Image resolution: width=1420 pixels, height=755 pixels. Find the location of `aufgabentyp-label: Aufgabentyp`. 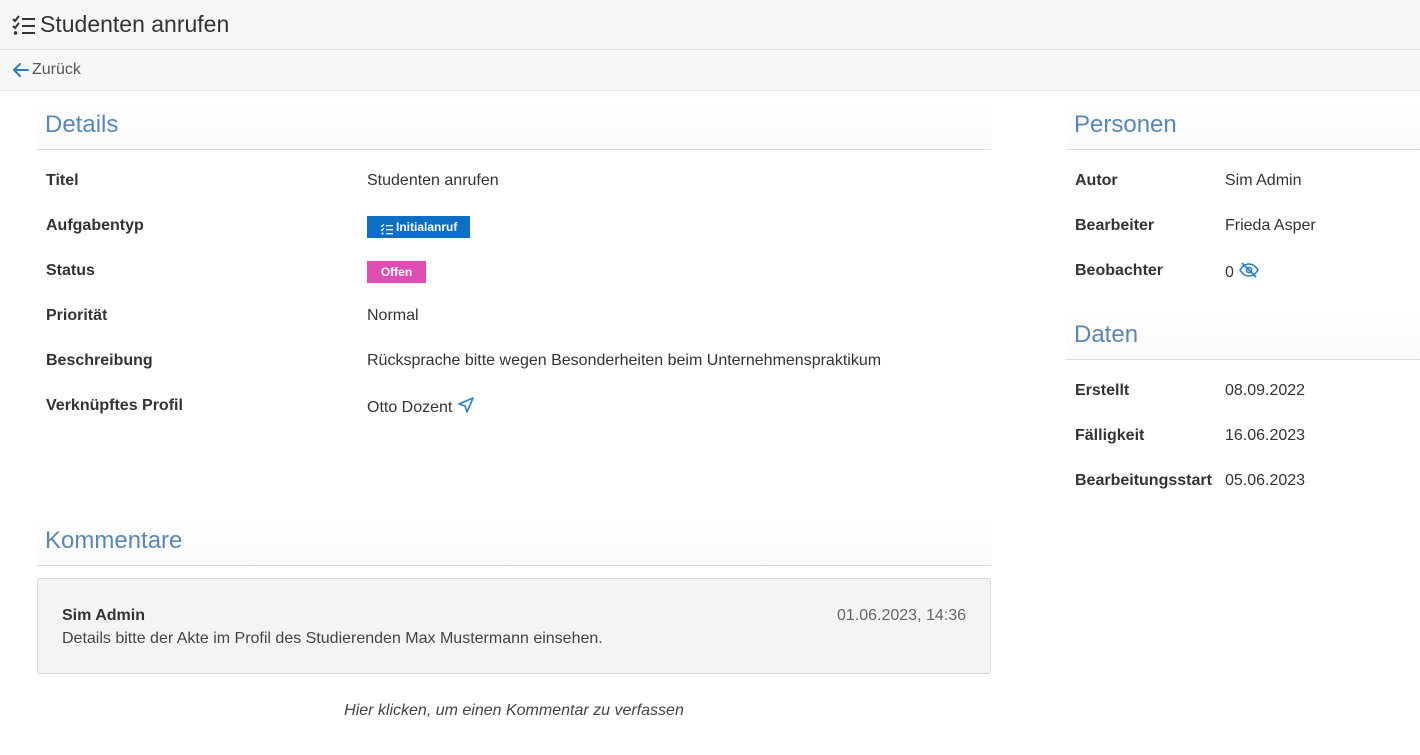

aufgabentyp-label: Aufgabentyp is located at coordinates (95, 225).